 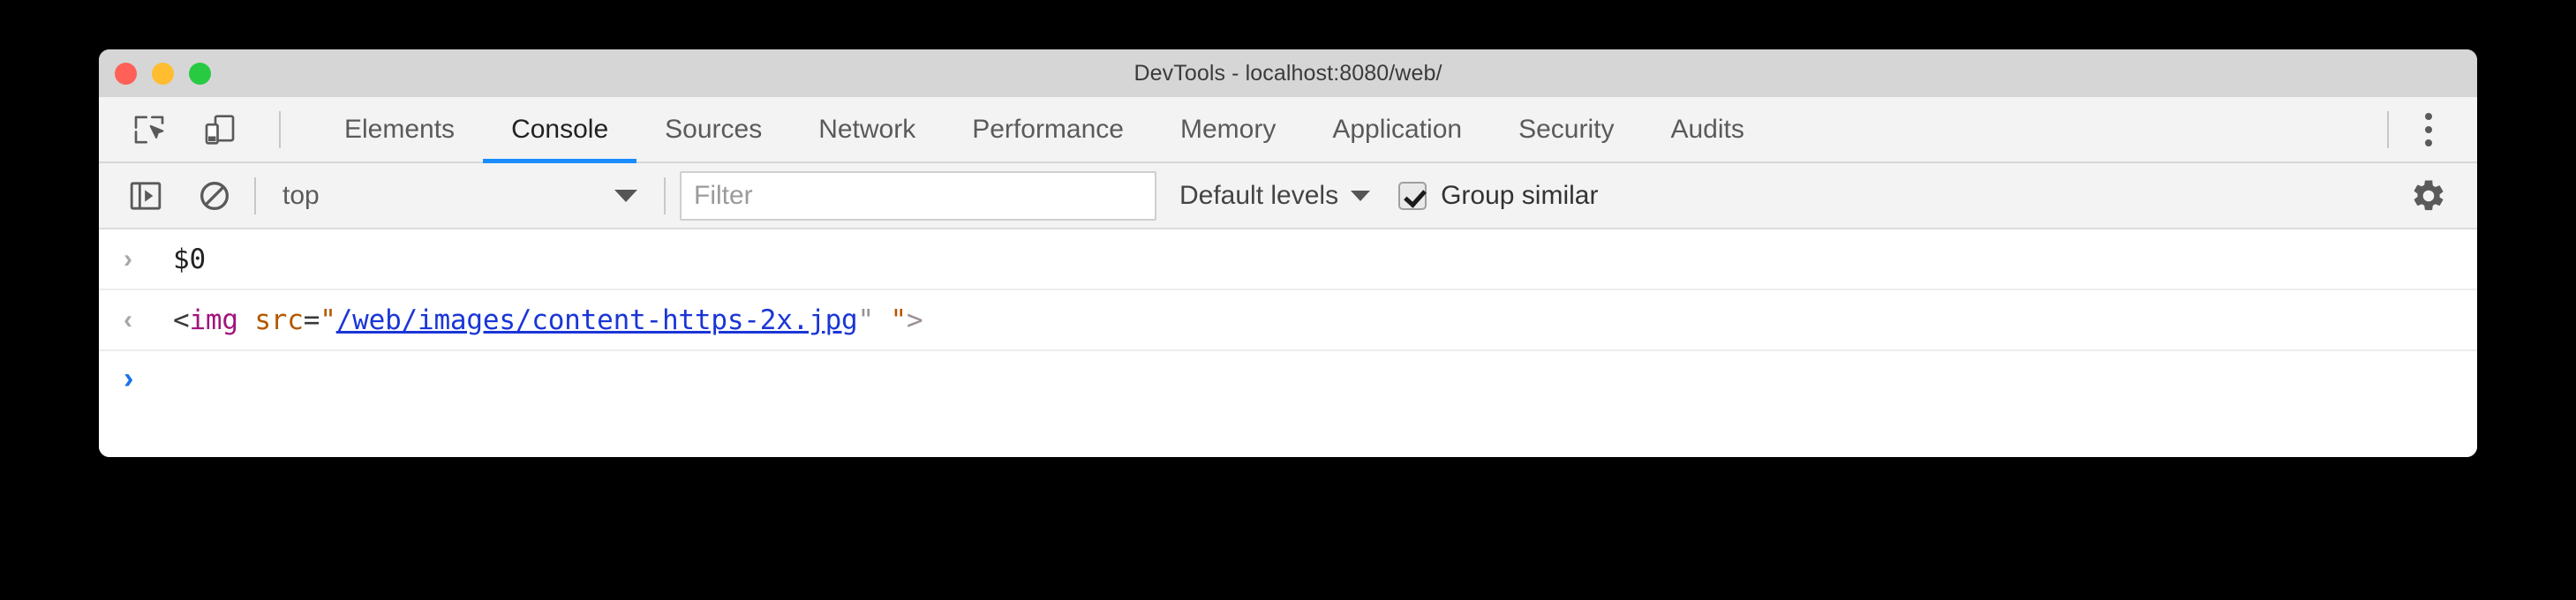 I want to click on clear-console-icon, so click(x=215, y=195).